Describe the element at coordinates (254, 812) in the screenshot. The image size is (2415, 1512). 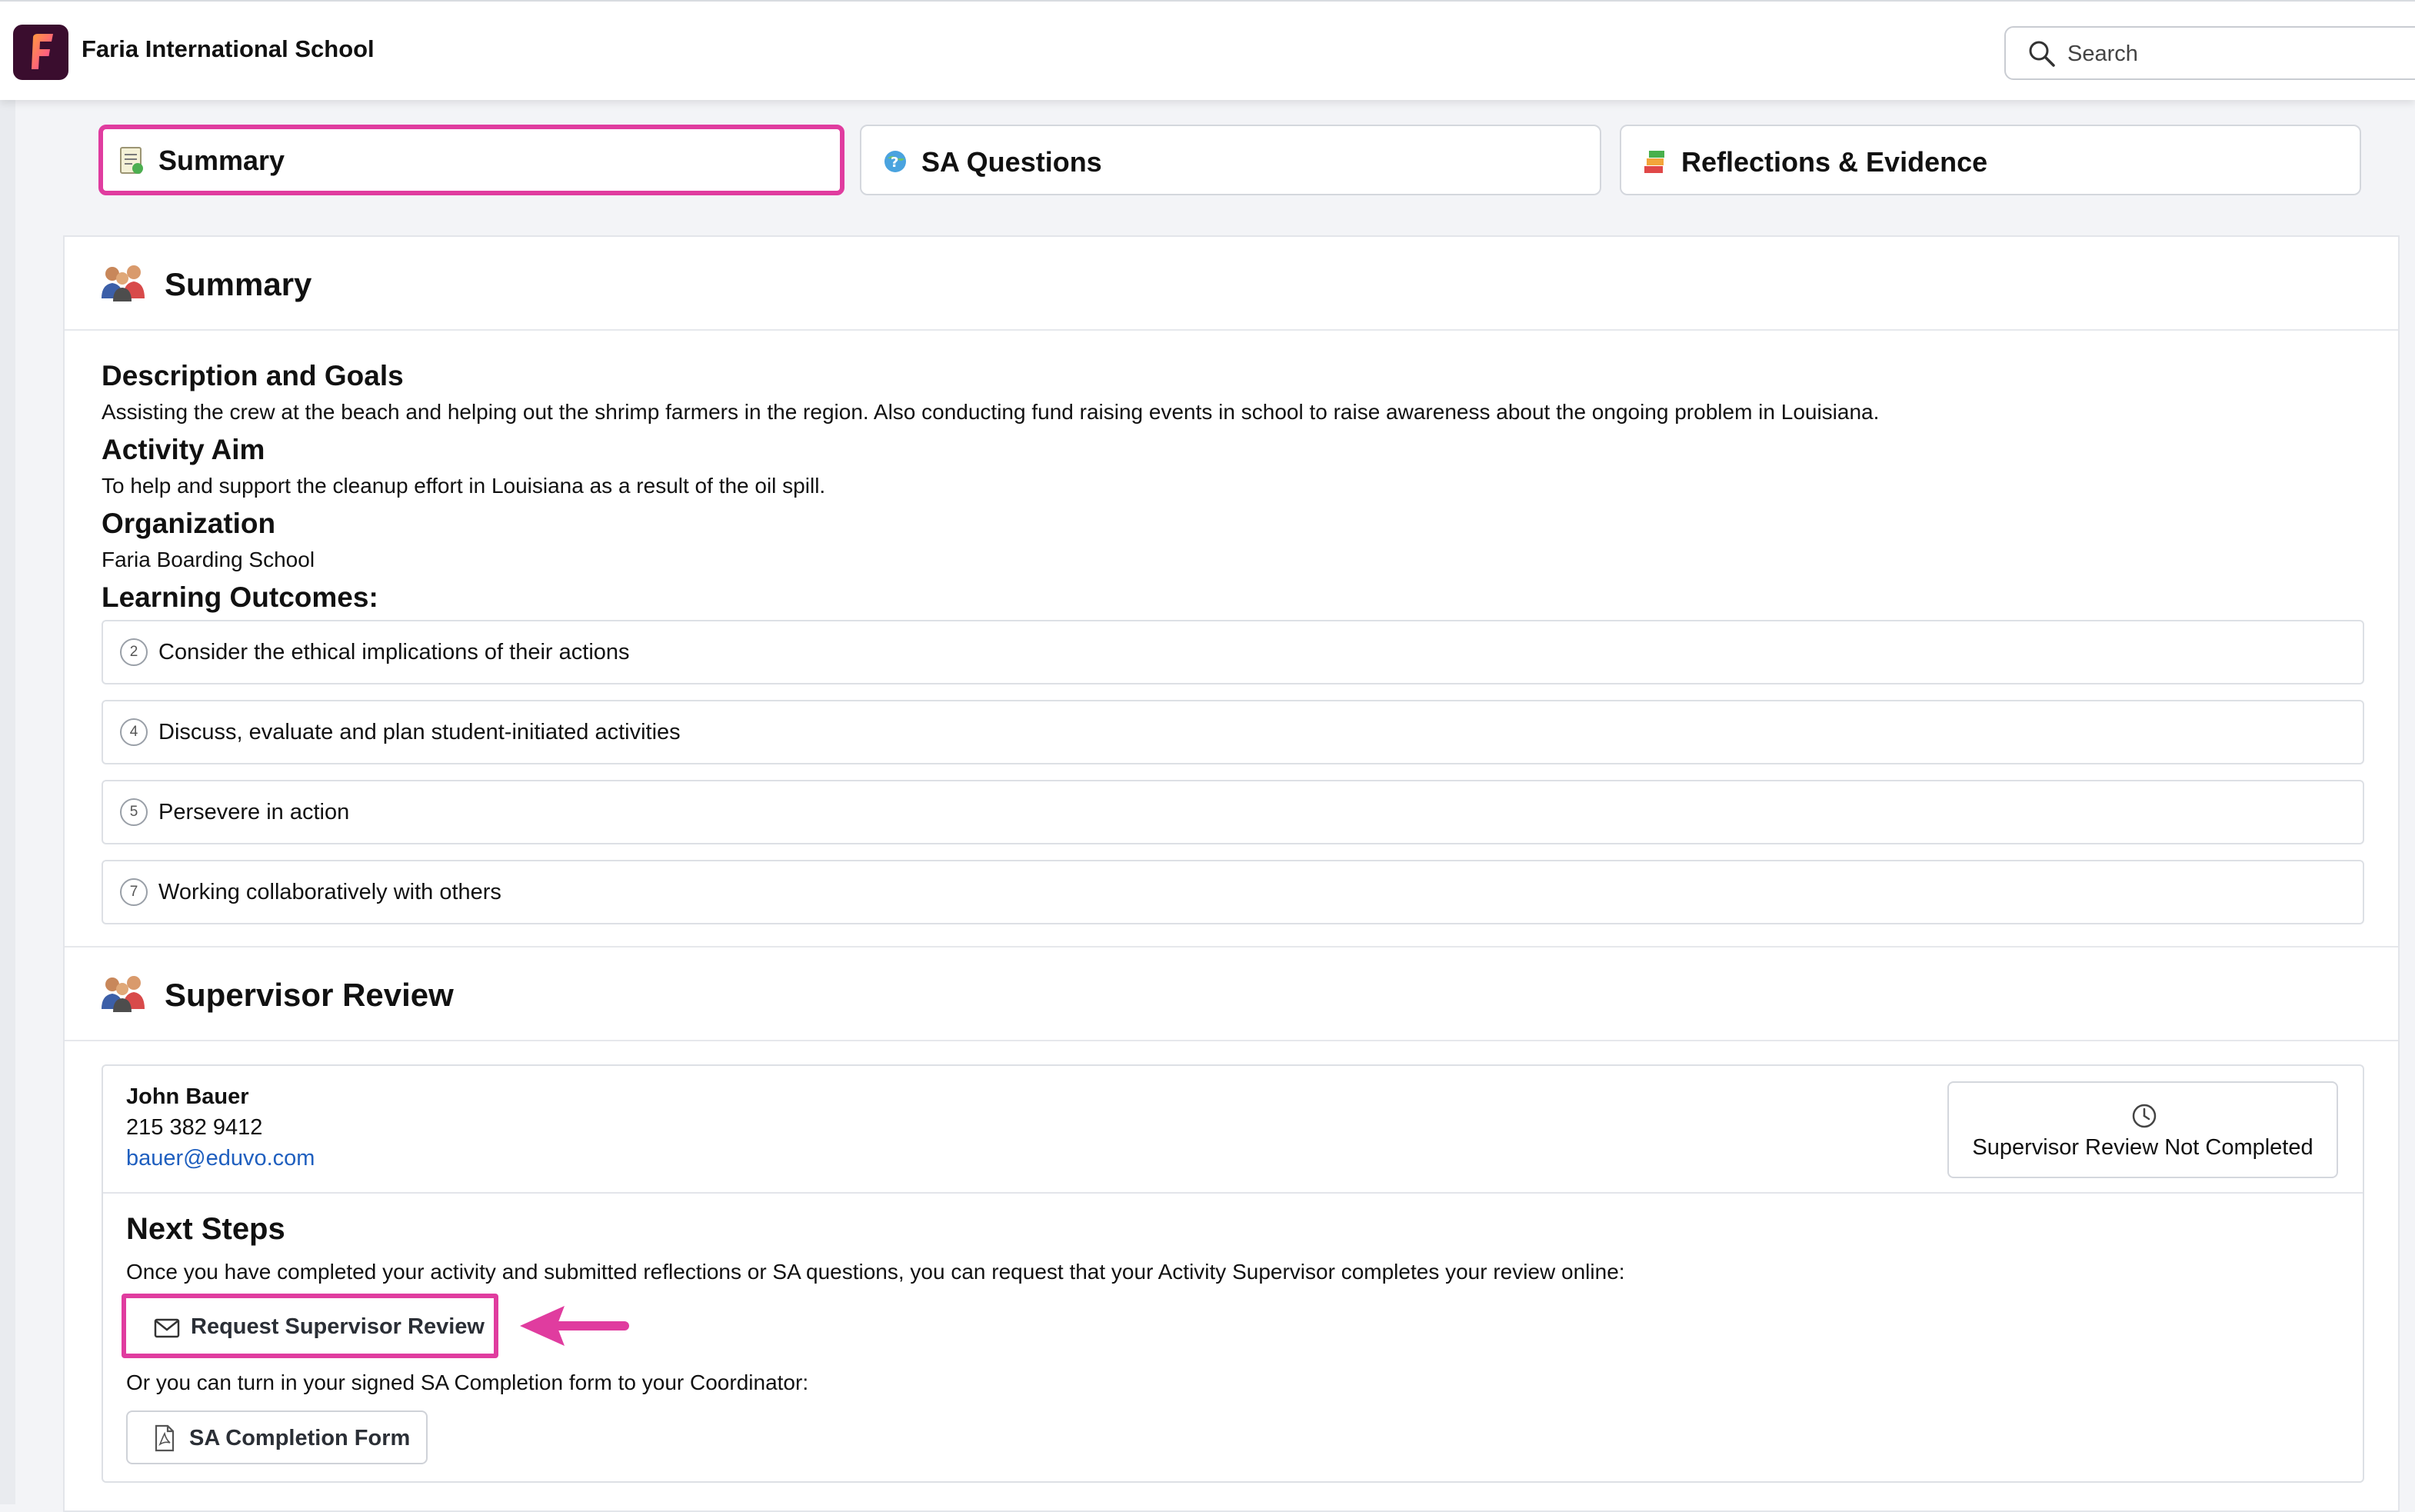
I see `outcome-text: Persevere in action` at that location.